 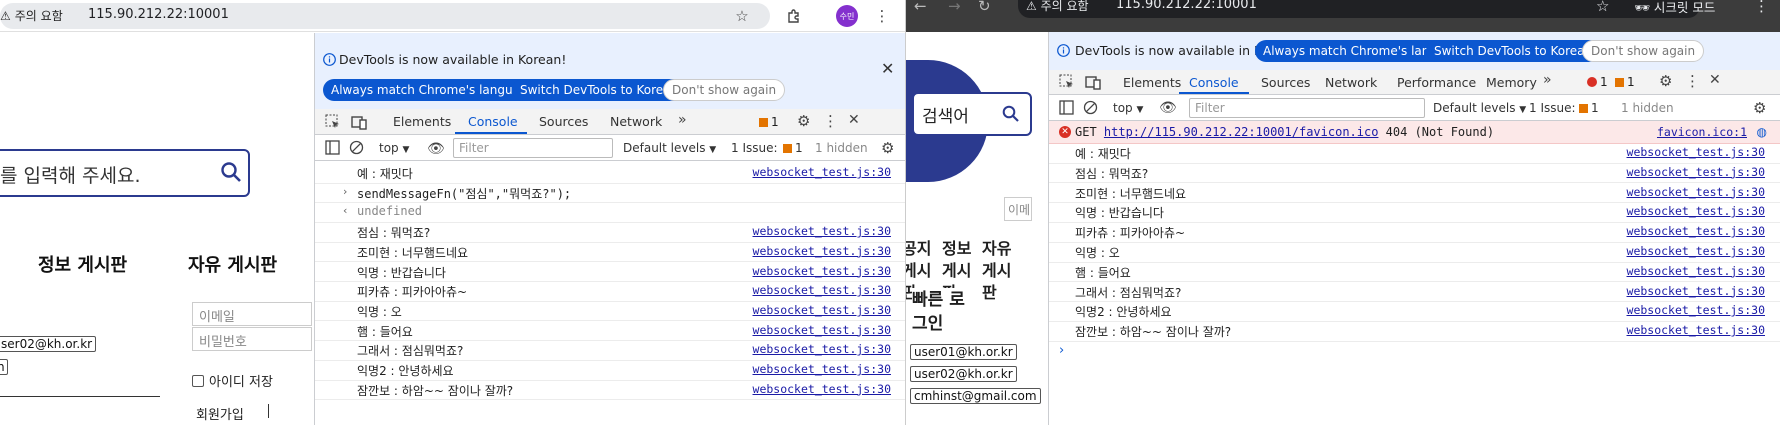 What do you see at coordinates (359, 122) in the screenshot?
I see `device-toolbar-icon` at bounding box center [359, 122].